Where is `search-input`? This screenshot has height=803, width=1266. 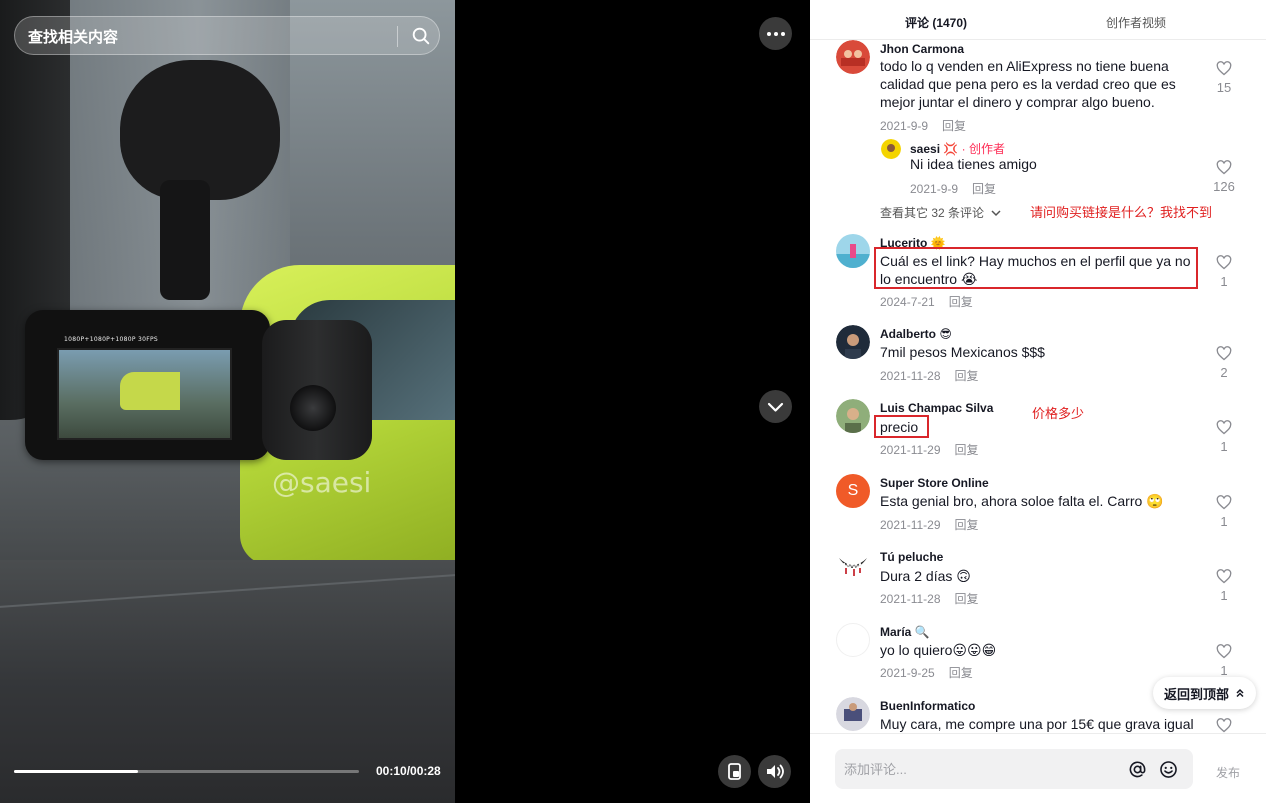 search-input is located at coordinates (208, 37).